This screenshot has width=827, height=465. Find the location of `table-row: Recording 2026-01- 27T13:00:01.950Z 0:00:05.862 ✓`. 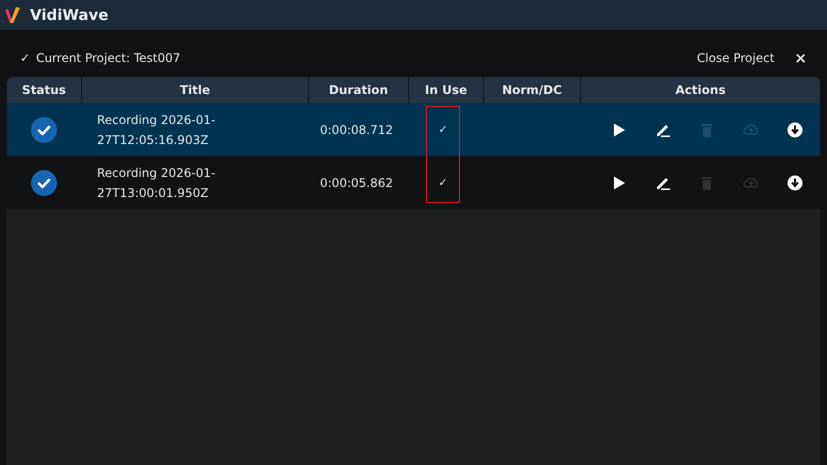

table-row: Recording 2026-01- 27T13:00:01.950Z 0:00:05.862 ✓ is located at coordinates (413, 182).